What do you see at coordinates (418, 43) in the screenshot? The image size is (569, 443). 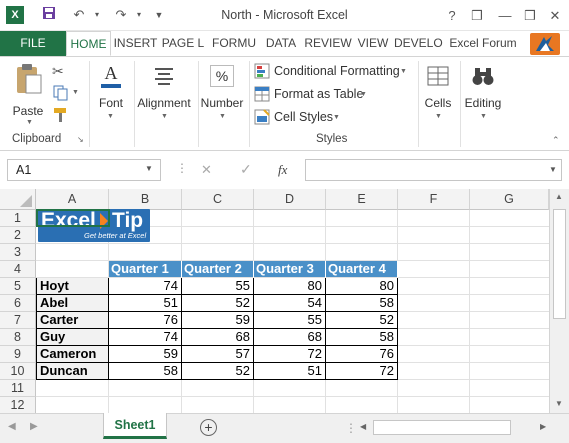 I see `tab-developer: DEVELO` at bounding box center [418, 43].